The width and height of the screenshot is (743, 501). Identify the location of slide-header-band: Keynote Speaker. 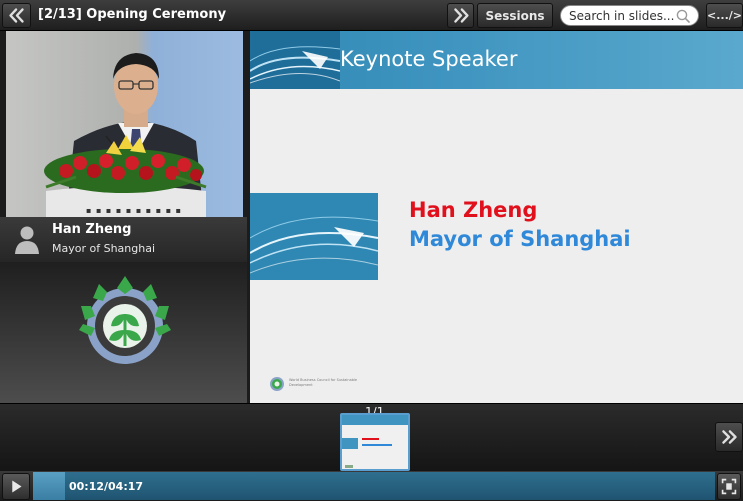
(496, 60).